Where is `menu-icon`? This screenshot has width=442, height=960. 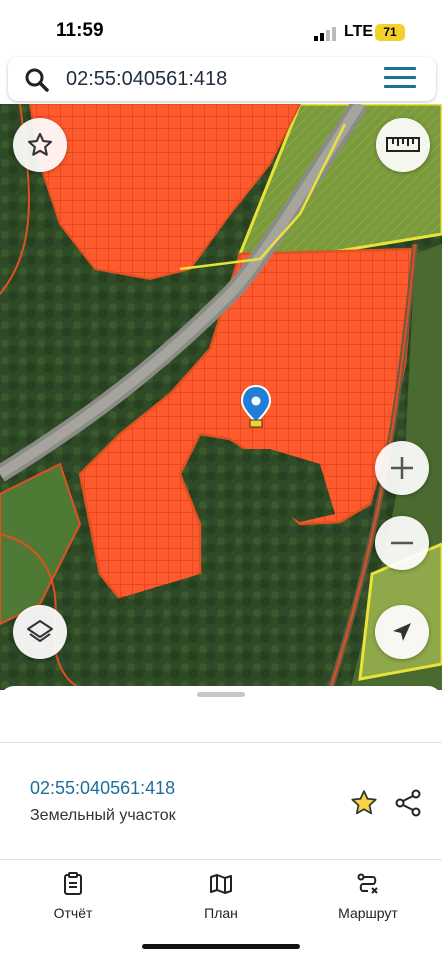 menu-icon is located at coordinates (400, 79).